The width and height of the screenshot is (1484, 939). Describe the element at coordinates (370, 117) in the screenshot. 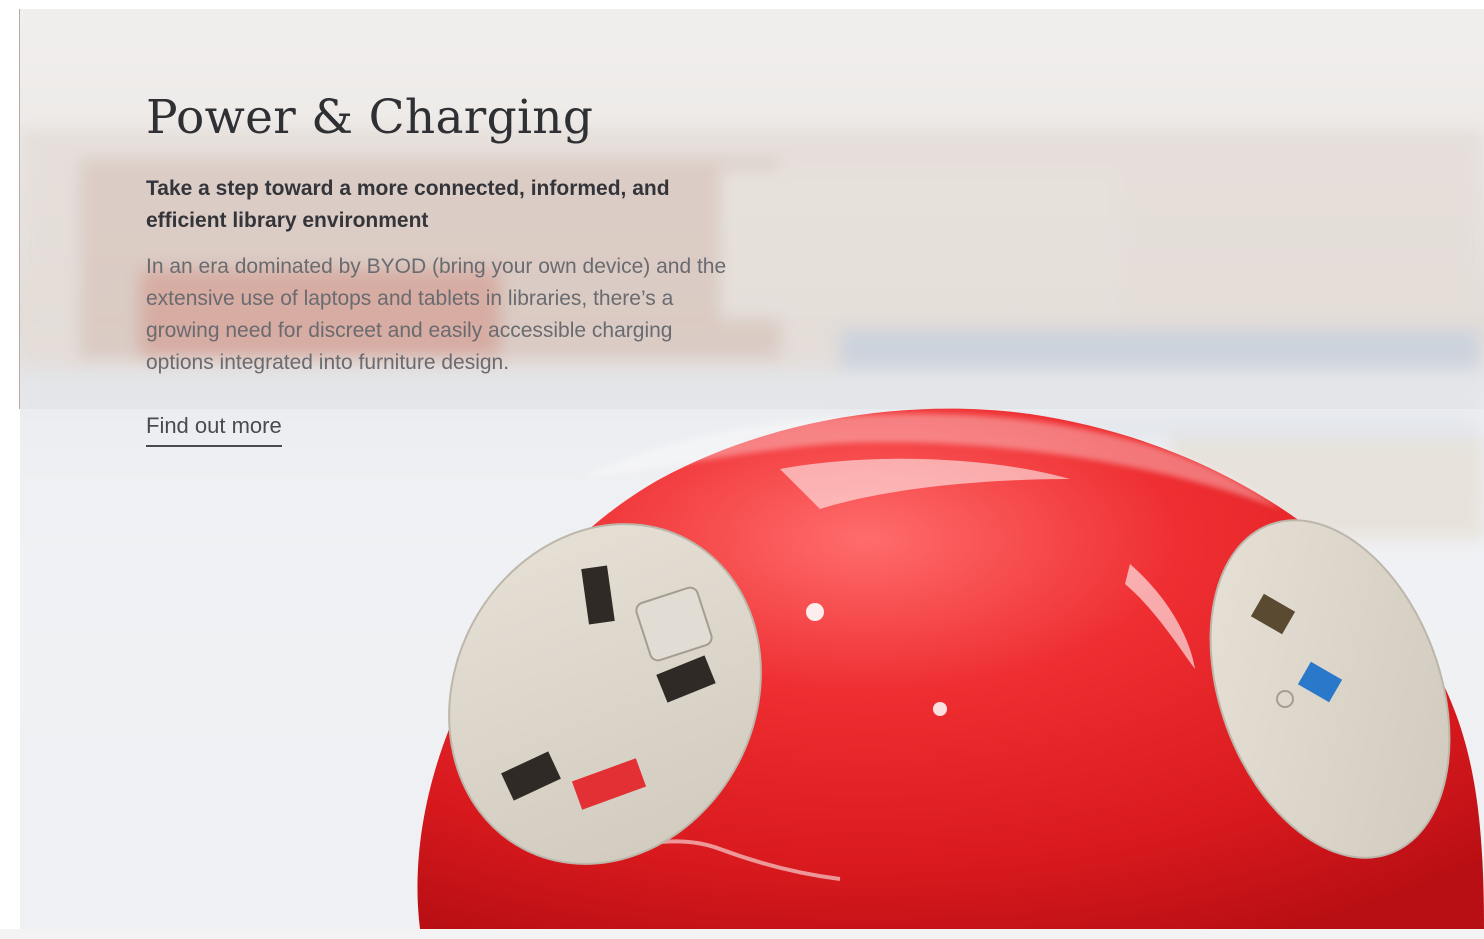

I see `section-title: Power & Charging` at that location.